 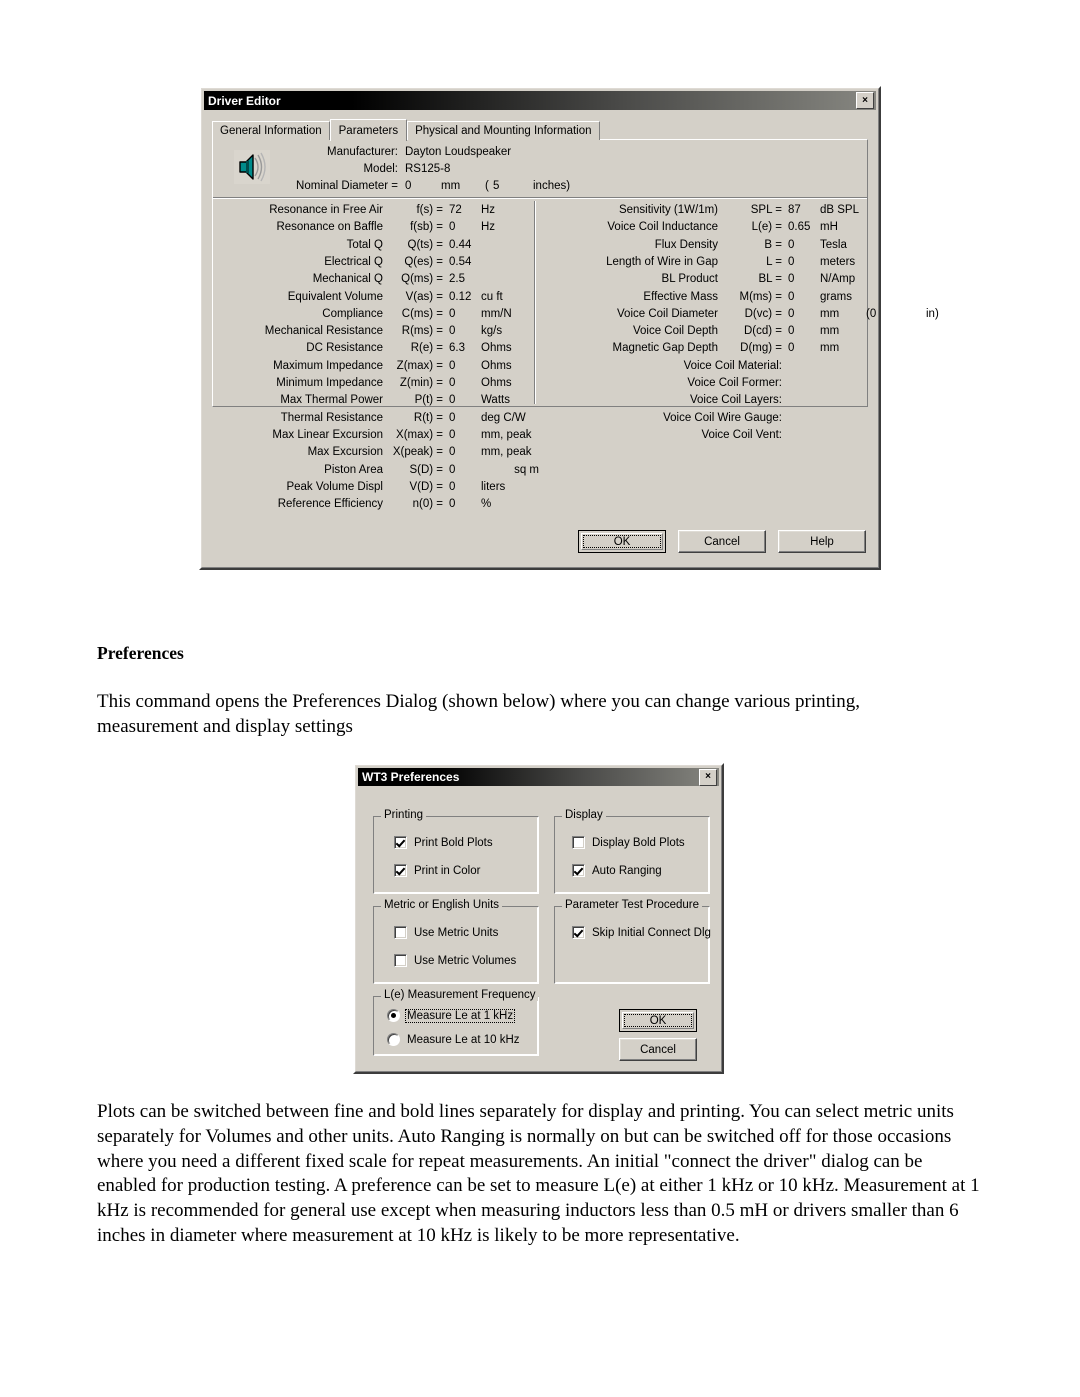 I want to click on tab-physical-and-mounting-information: Physical and Mounting Information, so click(x=503, y=130).